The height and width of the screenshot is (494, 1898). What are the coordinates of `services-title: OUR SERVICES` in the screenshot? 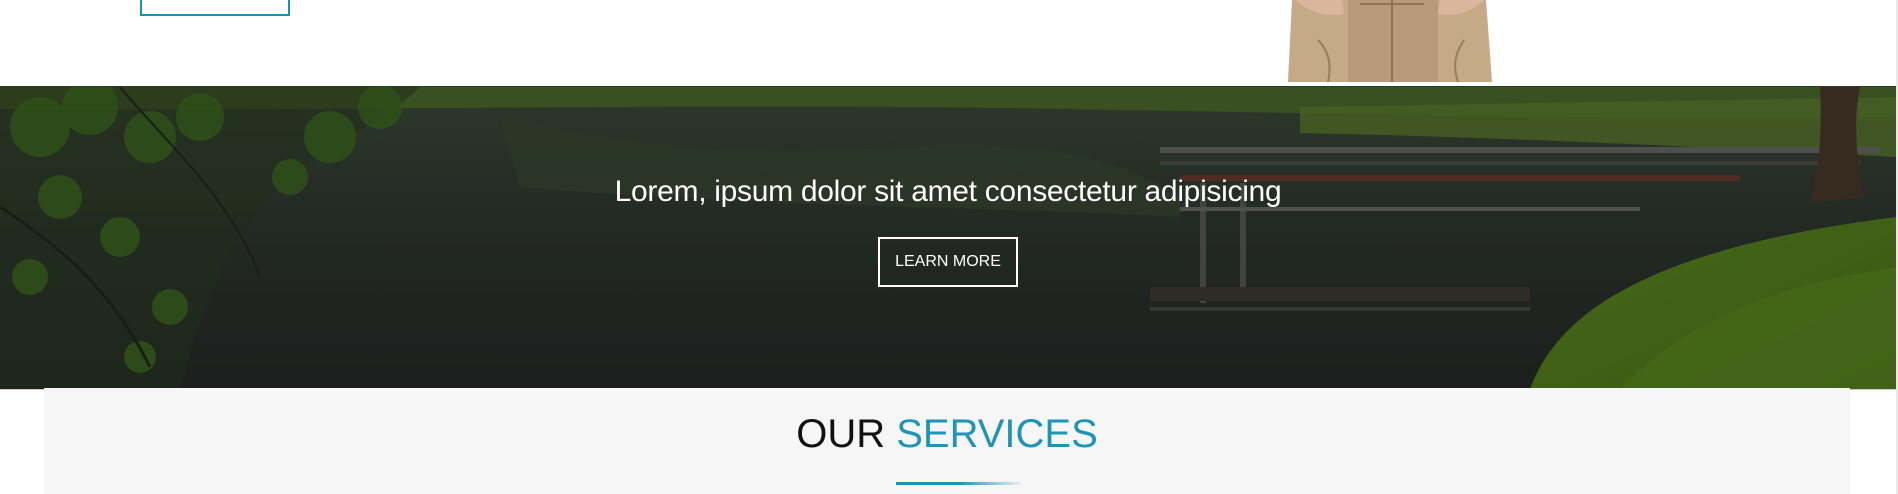 It's located at (947, 434).